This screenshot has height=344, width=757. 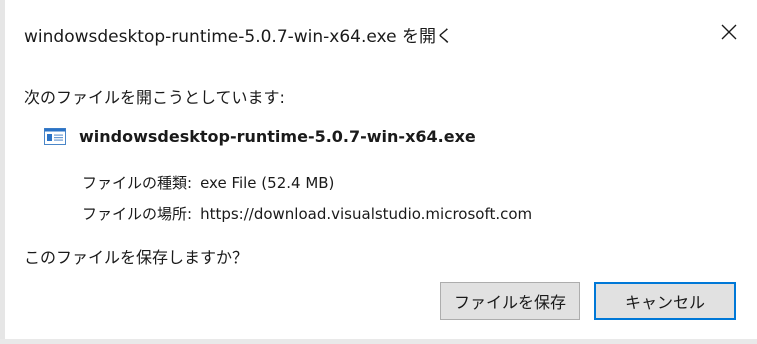 What do you see at coordinates (136, 257) in the screenshot?
I see `save-question: このファイルを保存しますか？` at bounding box center [136, 257].